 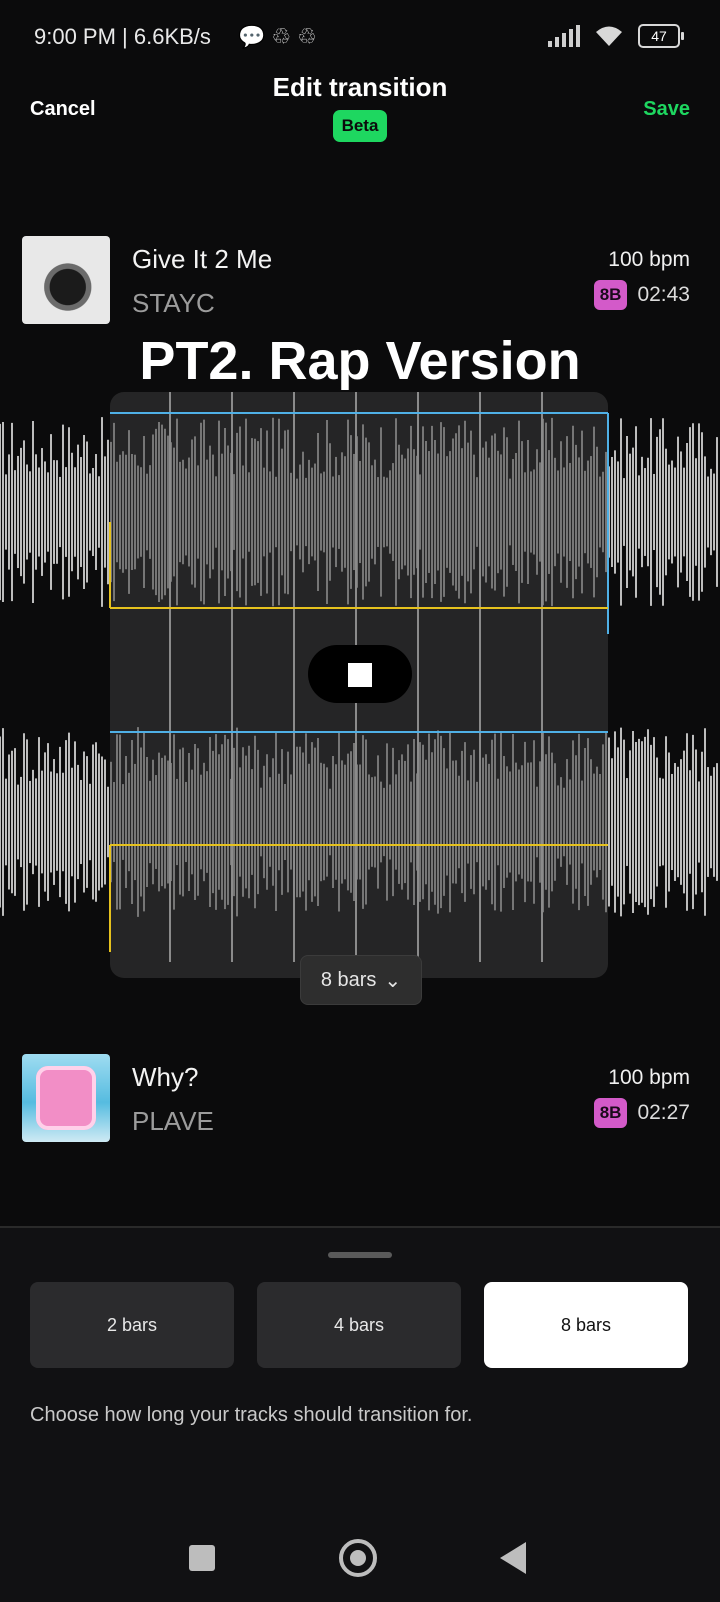 What do you see at coordinates (202, 1558) in the screenshot?
I see `recents-icon` at bounding box center [202, 1558].